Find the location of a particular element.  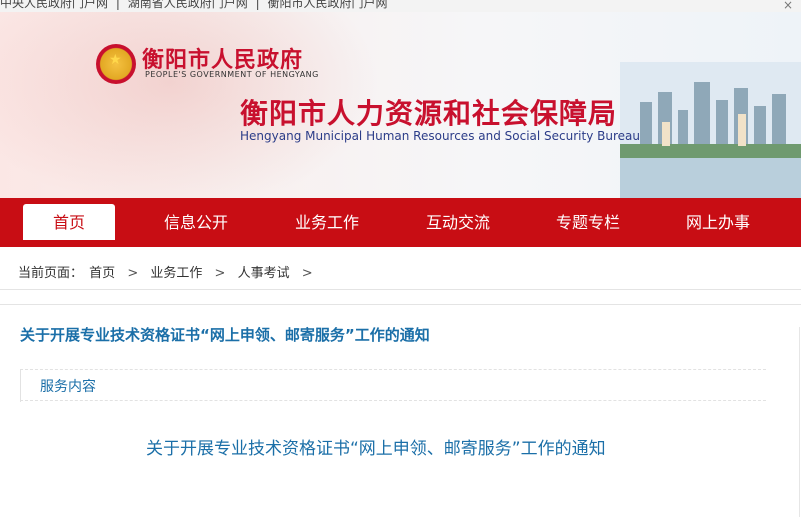

breadcrumb-home: 首页 is located at coordinates (102, 273).